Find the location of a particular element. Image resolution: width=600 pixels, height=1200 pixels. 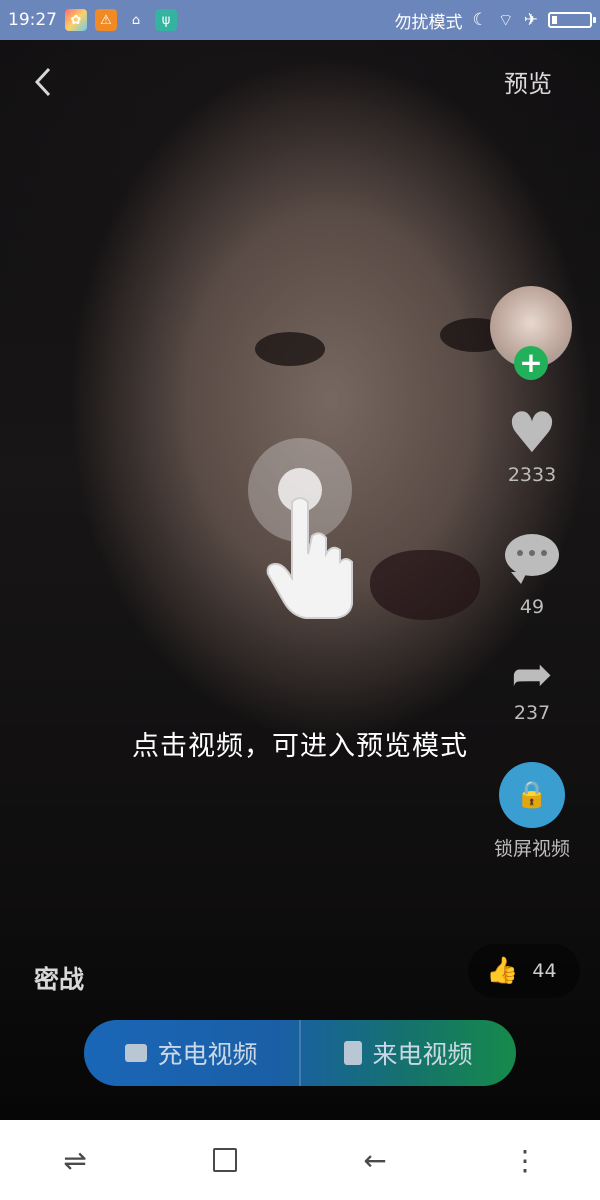

call-video-button: 来电视频 is located at coordinates (407, 1053).